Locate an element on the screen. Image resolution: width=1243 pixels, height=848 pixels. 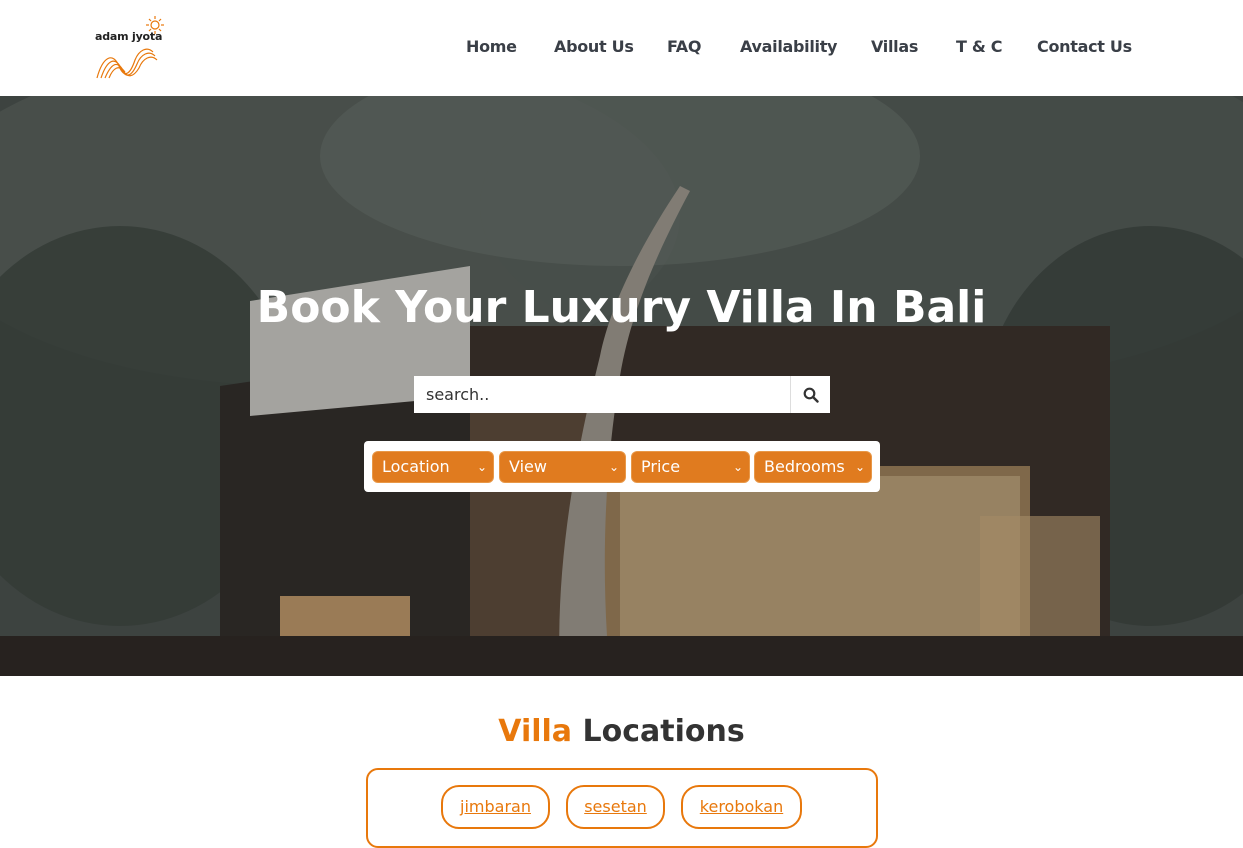
view-select-label: View is located at coordinates (528, 466).